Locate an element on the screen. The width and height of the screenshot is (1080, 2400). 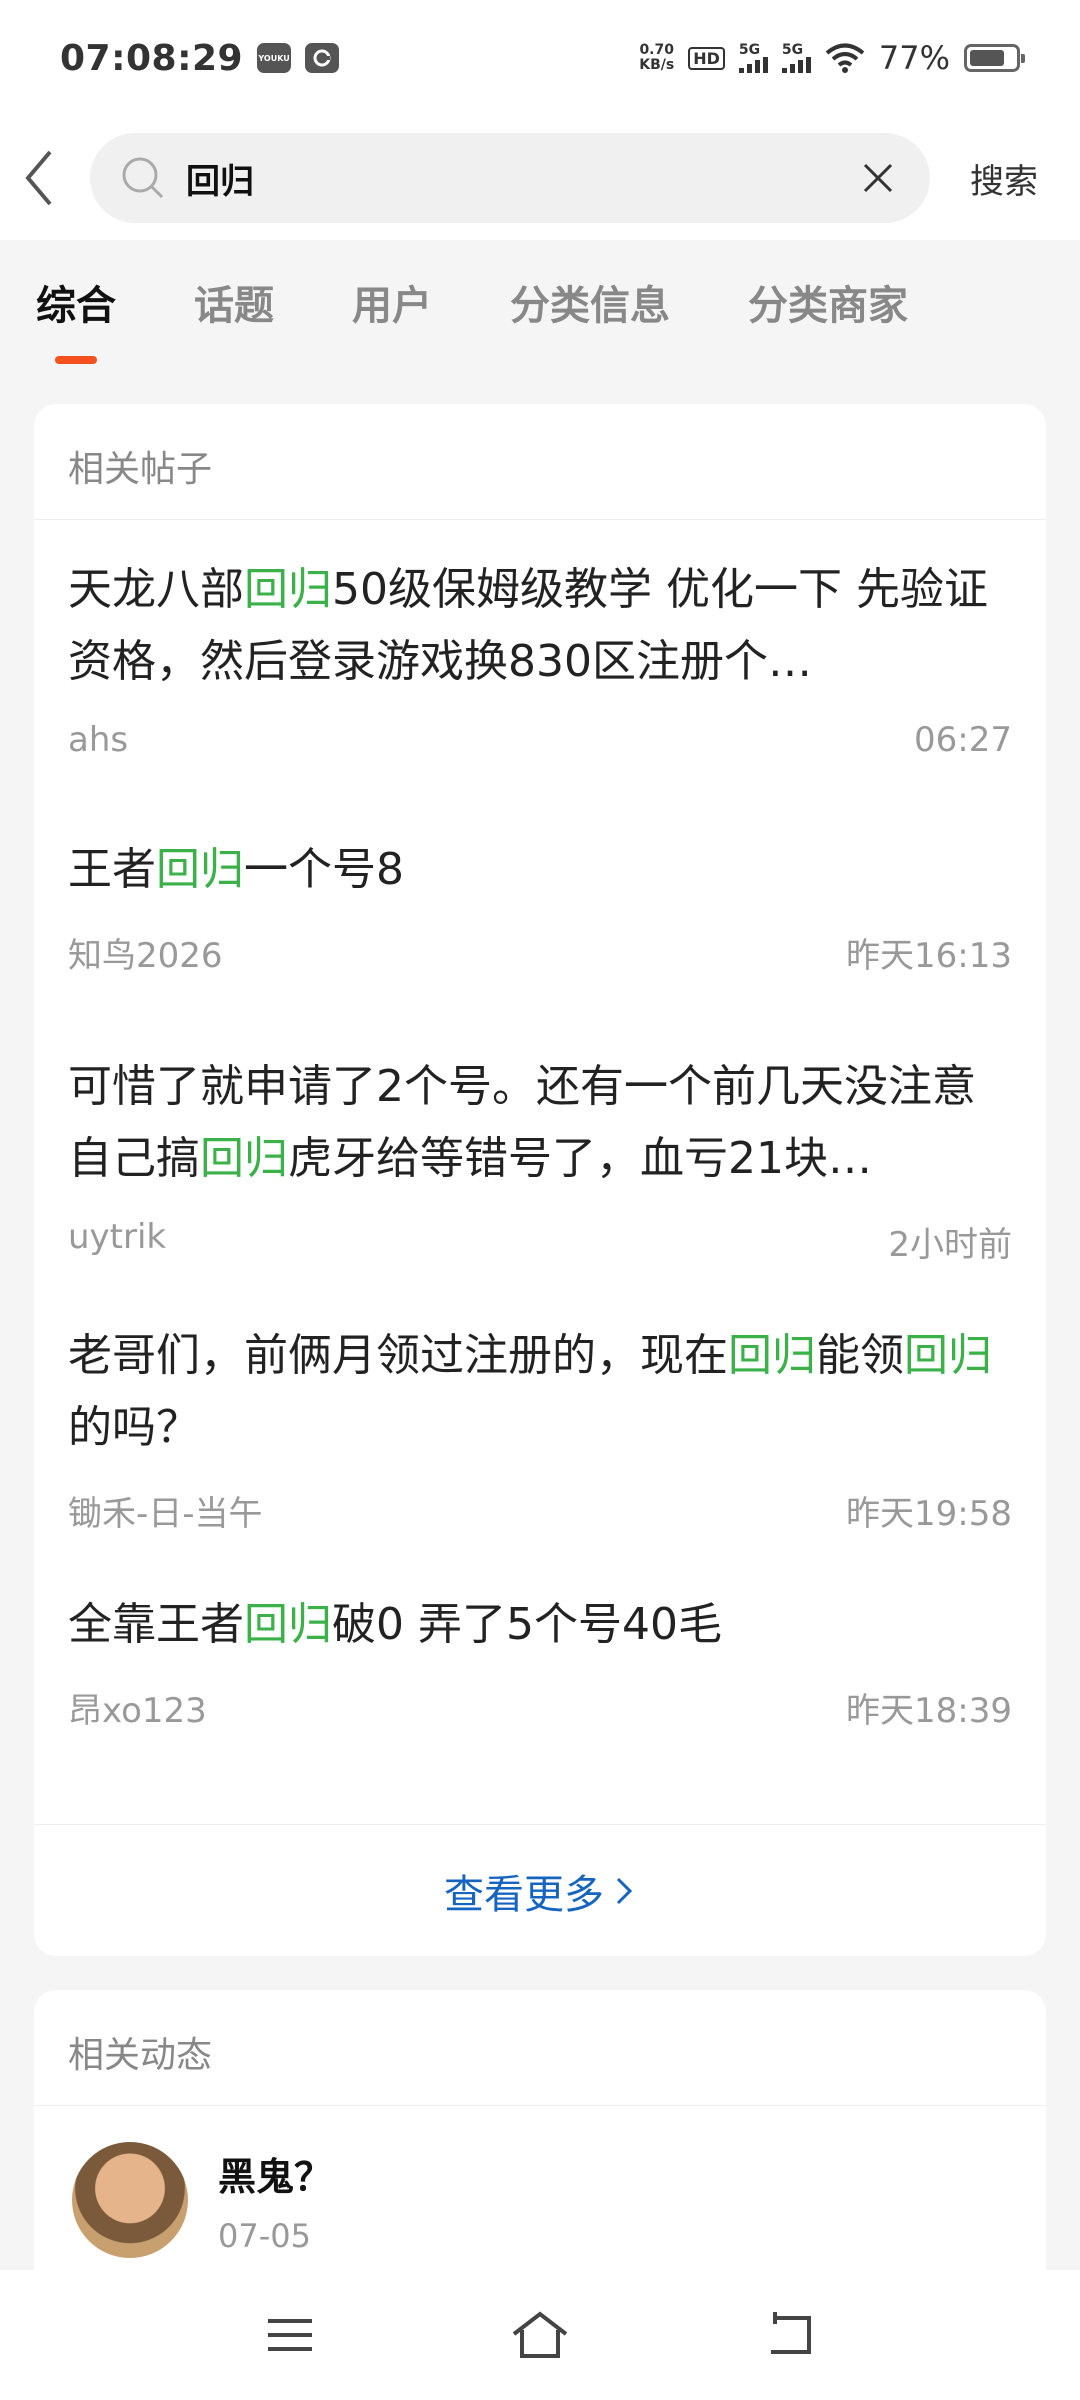
post-text: 老哥们，前俩月领过注册的，现在回归能领回归的吗？ is located at coordinates (530, 1391).